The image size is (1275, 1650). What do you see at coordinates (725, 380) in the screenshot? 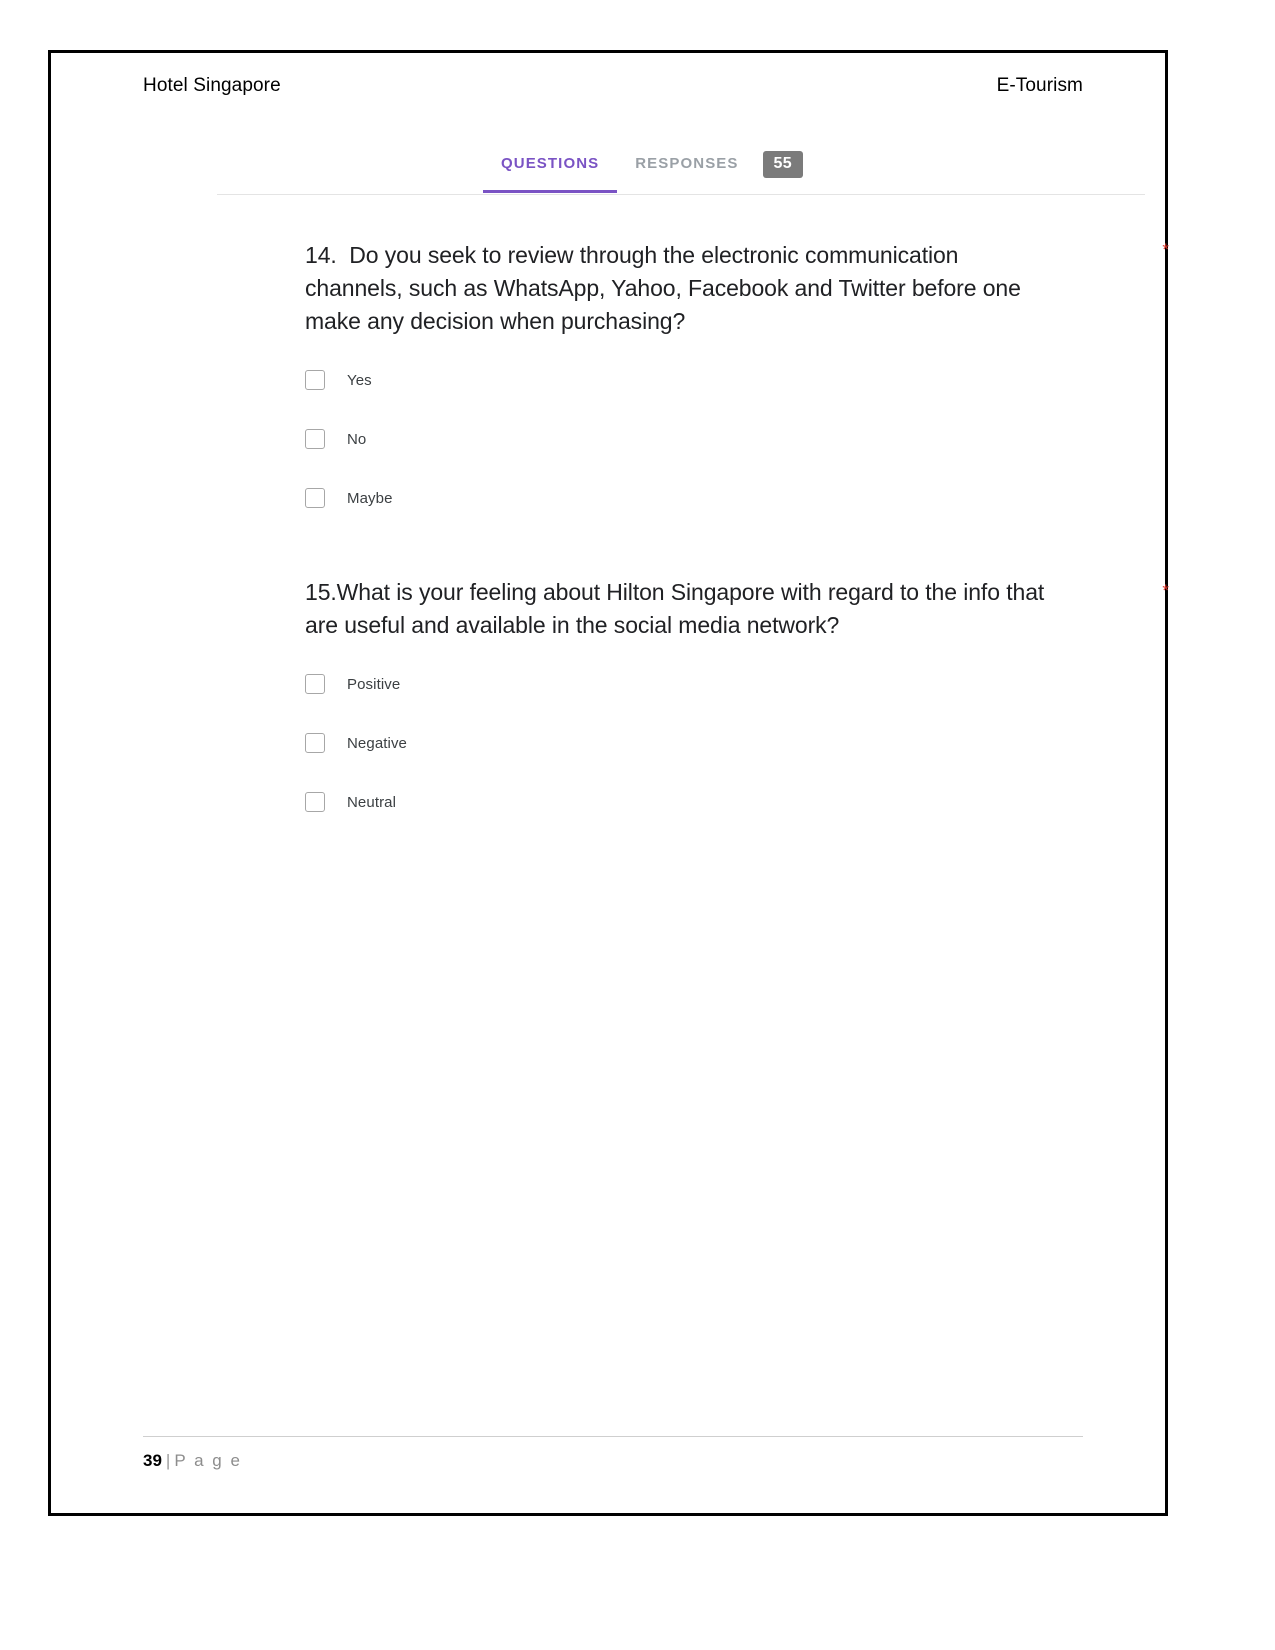
I see `option-row: Yes` at bounding box center [725, 380].